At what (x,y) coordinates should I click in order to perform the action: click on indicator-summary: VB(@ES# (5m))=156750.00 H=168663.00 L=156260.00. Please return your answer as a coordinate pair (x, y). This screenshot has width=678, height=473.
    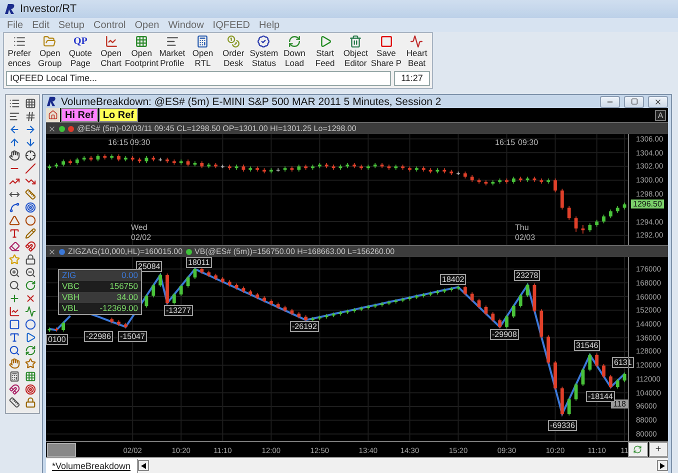
    Looking at the image, I should click on (294, 251).